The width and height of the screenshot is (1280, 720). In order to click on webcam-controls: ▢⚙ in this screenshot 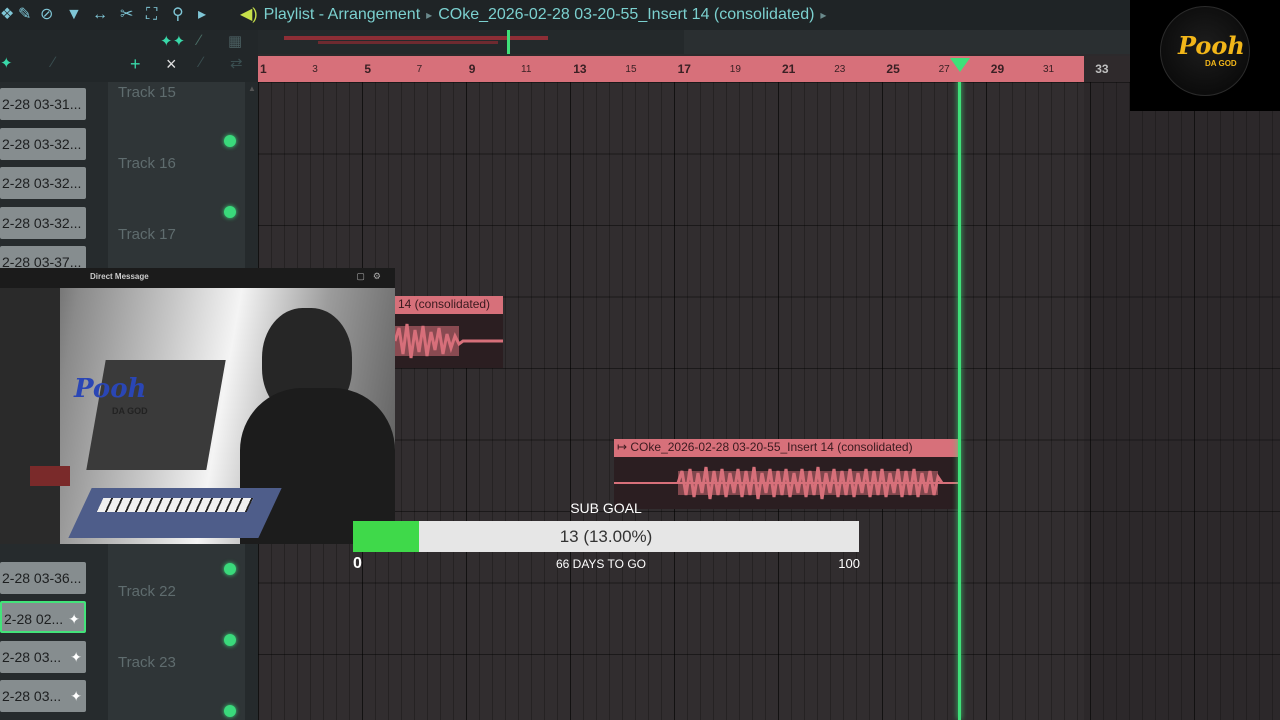, I will do `click(372, 276)`.